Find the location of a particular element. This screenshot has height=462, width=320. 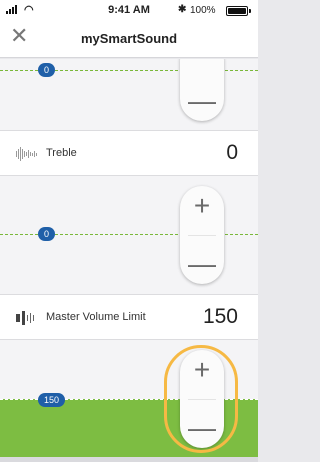

master-volume-stepper: + — is located at coordinates (202, 399).